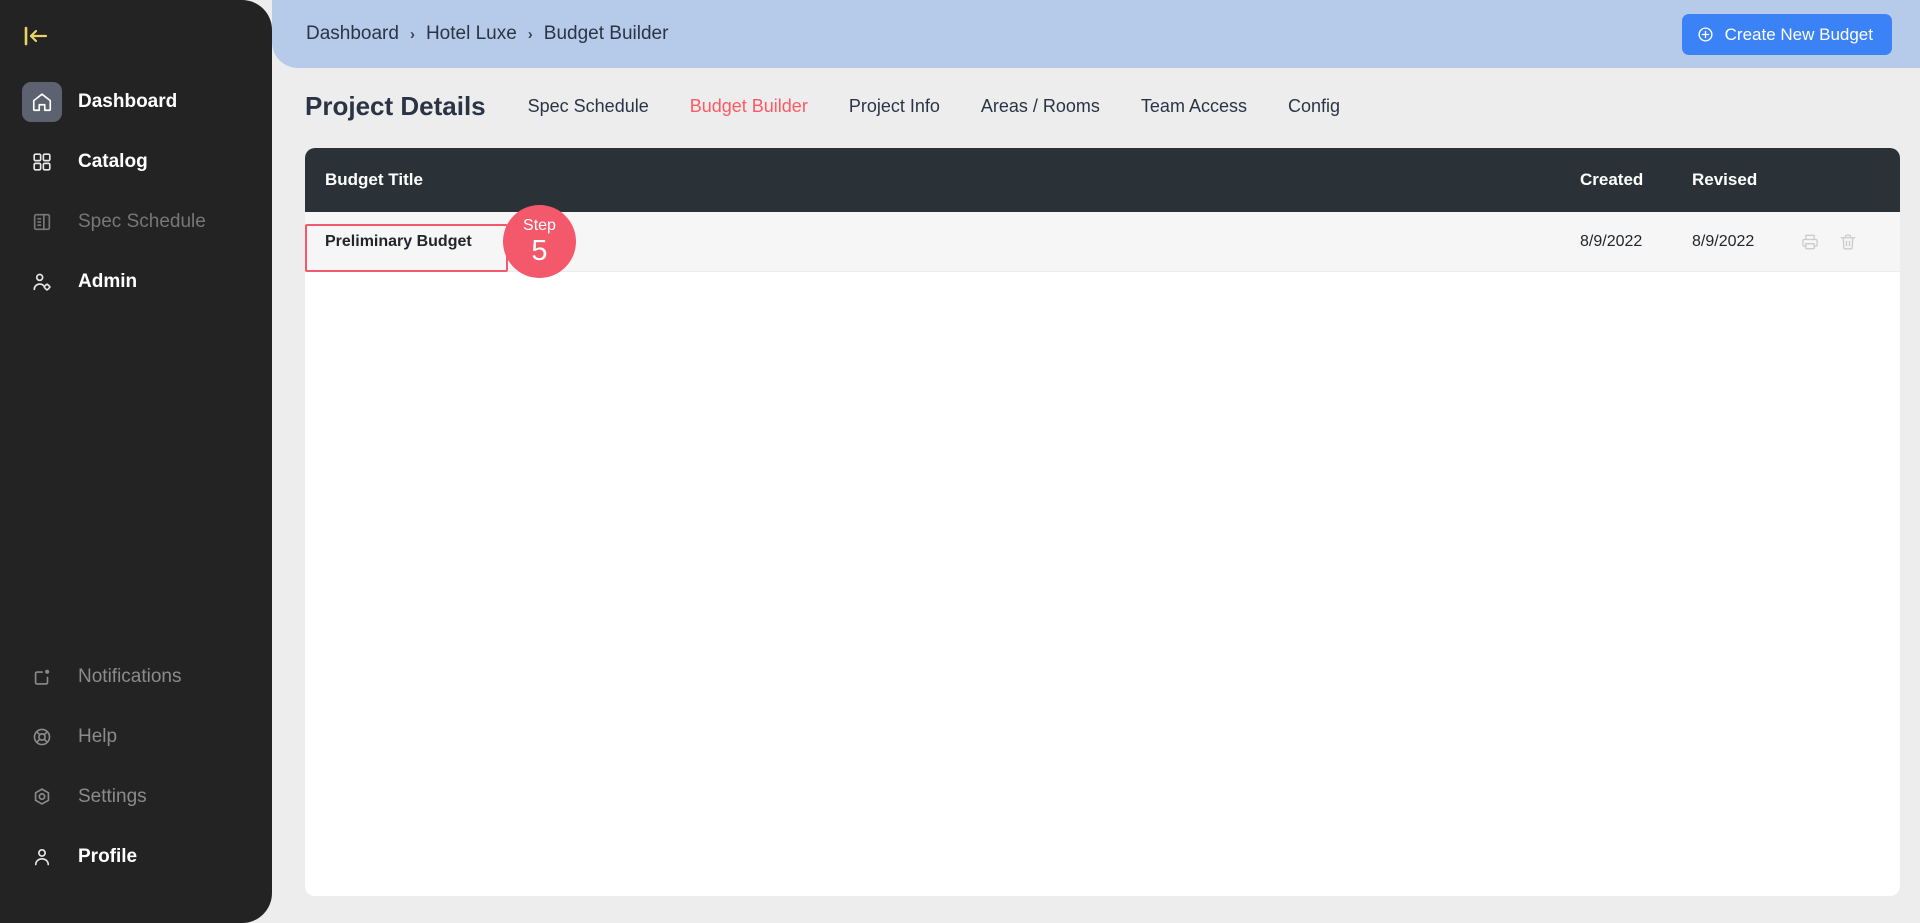 The height and width of the screenshot is (923, 1920). Describe the element at coordinates (112, 796) in the screenshot. I see `sidebar-item-label: Settings` at that location.